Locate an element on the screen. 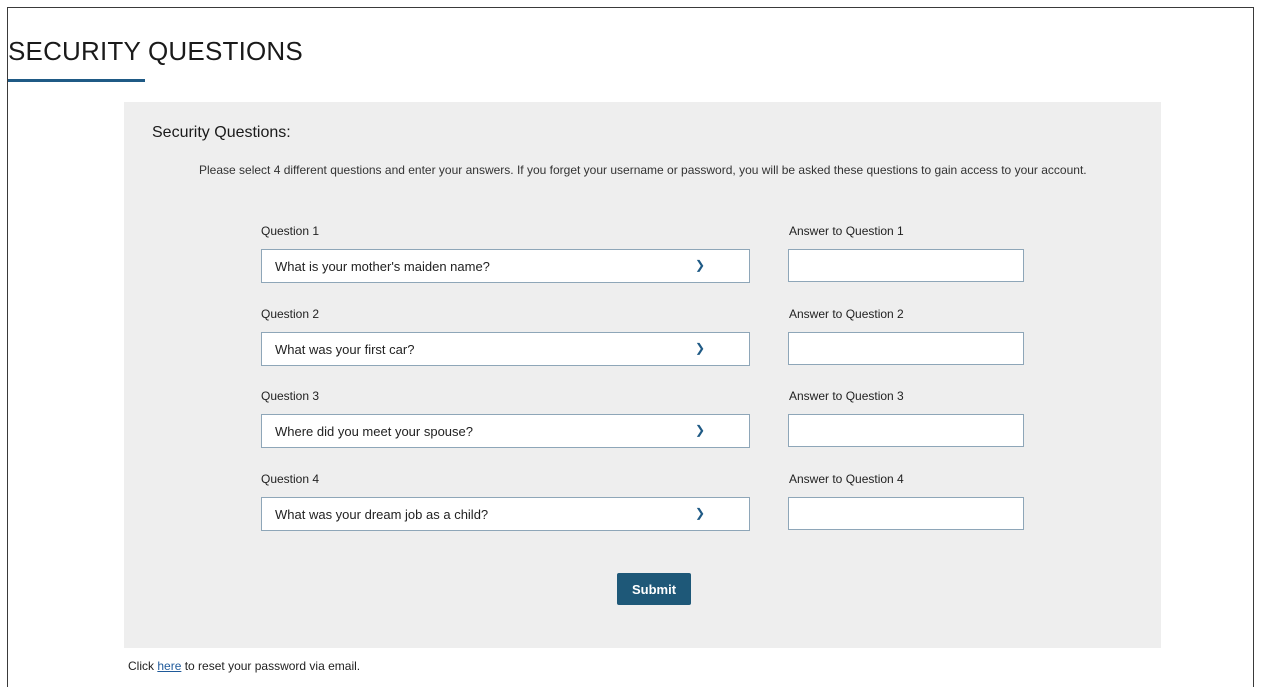  footer-prefix: Click is located at coordinates (143, 666).